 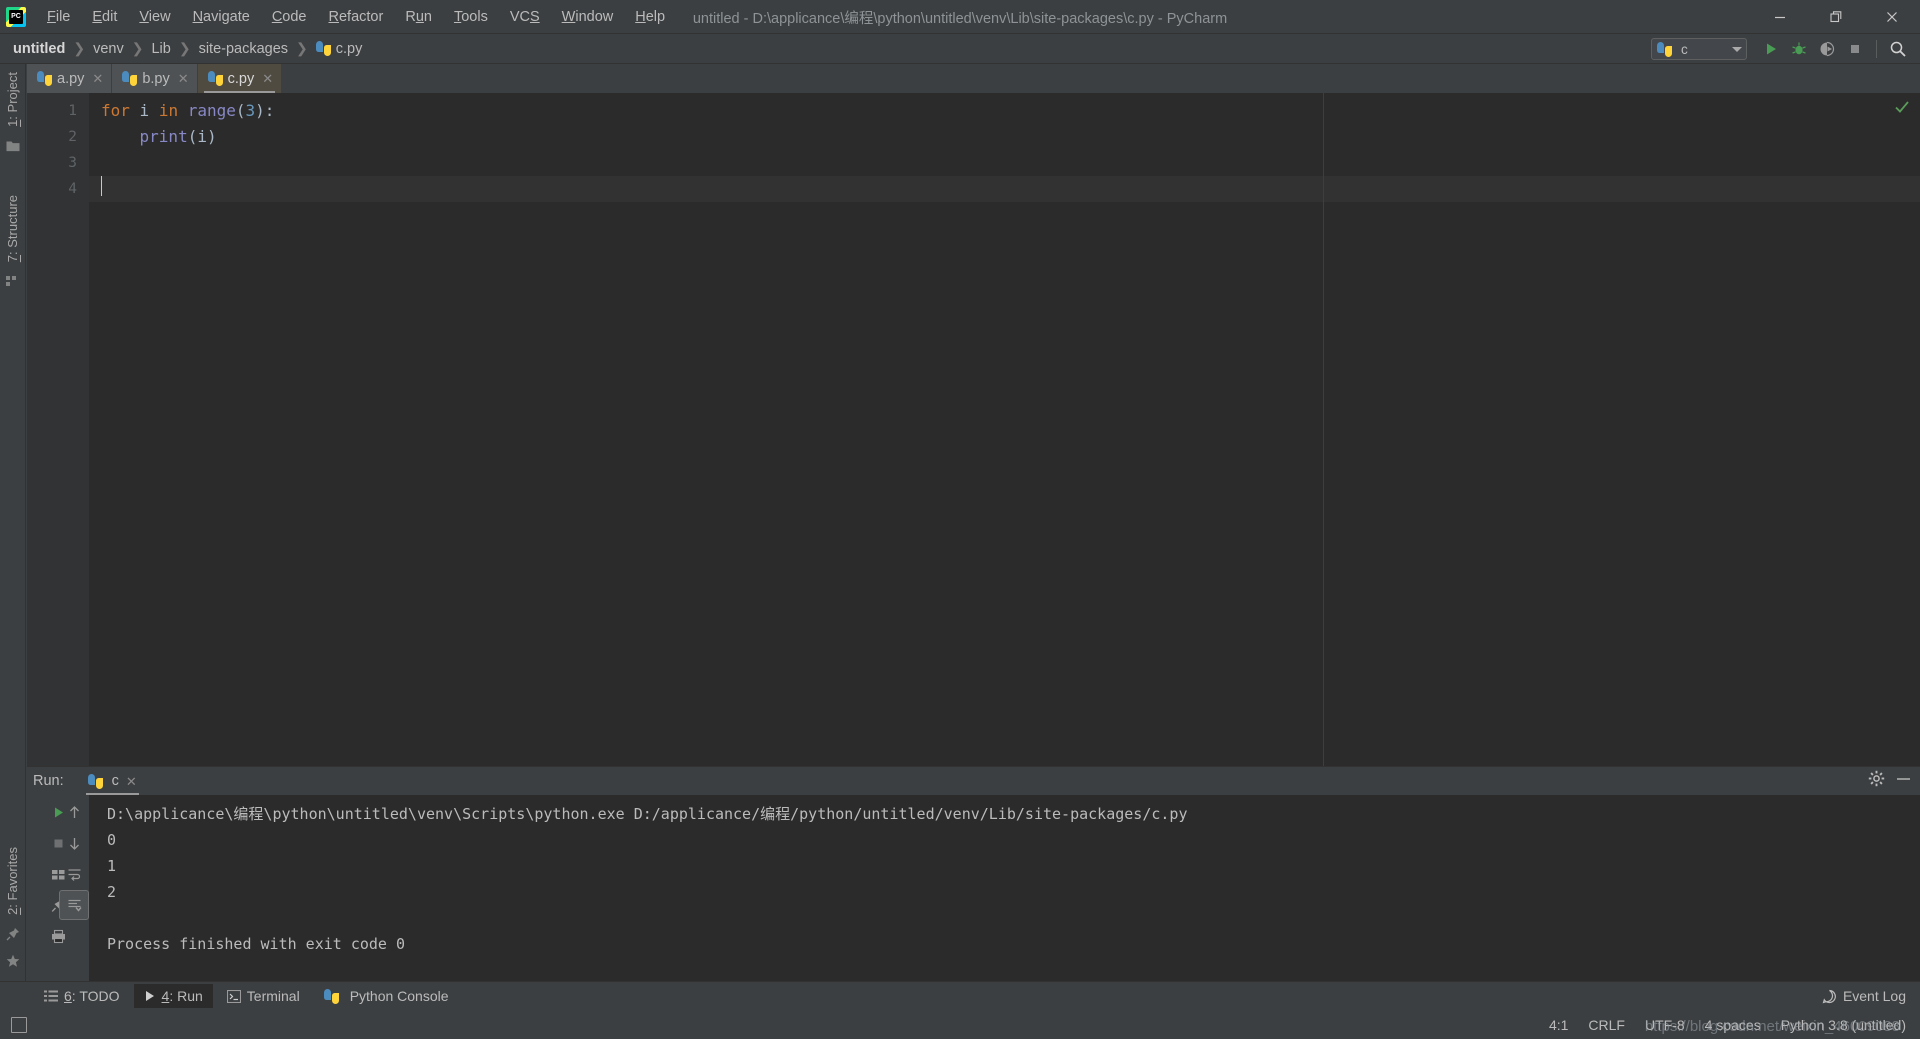 I want to click on pin-icon, so click(x=13, y=936).